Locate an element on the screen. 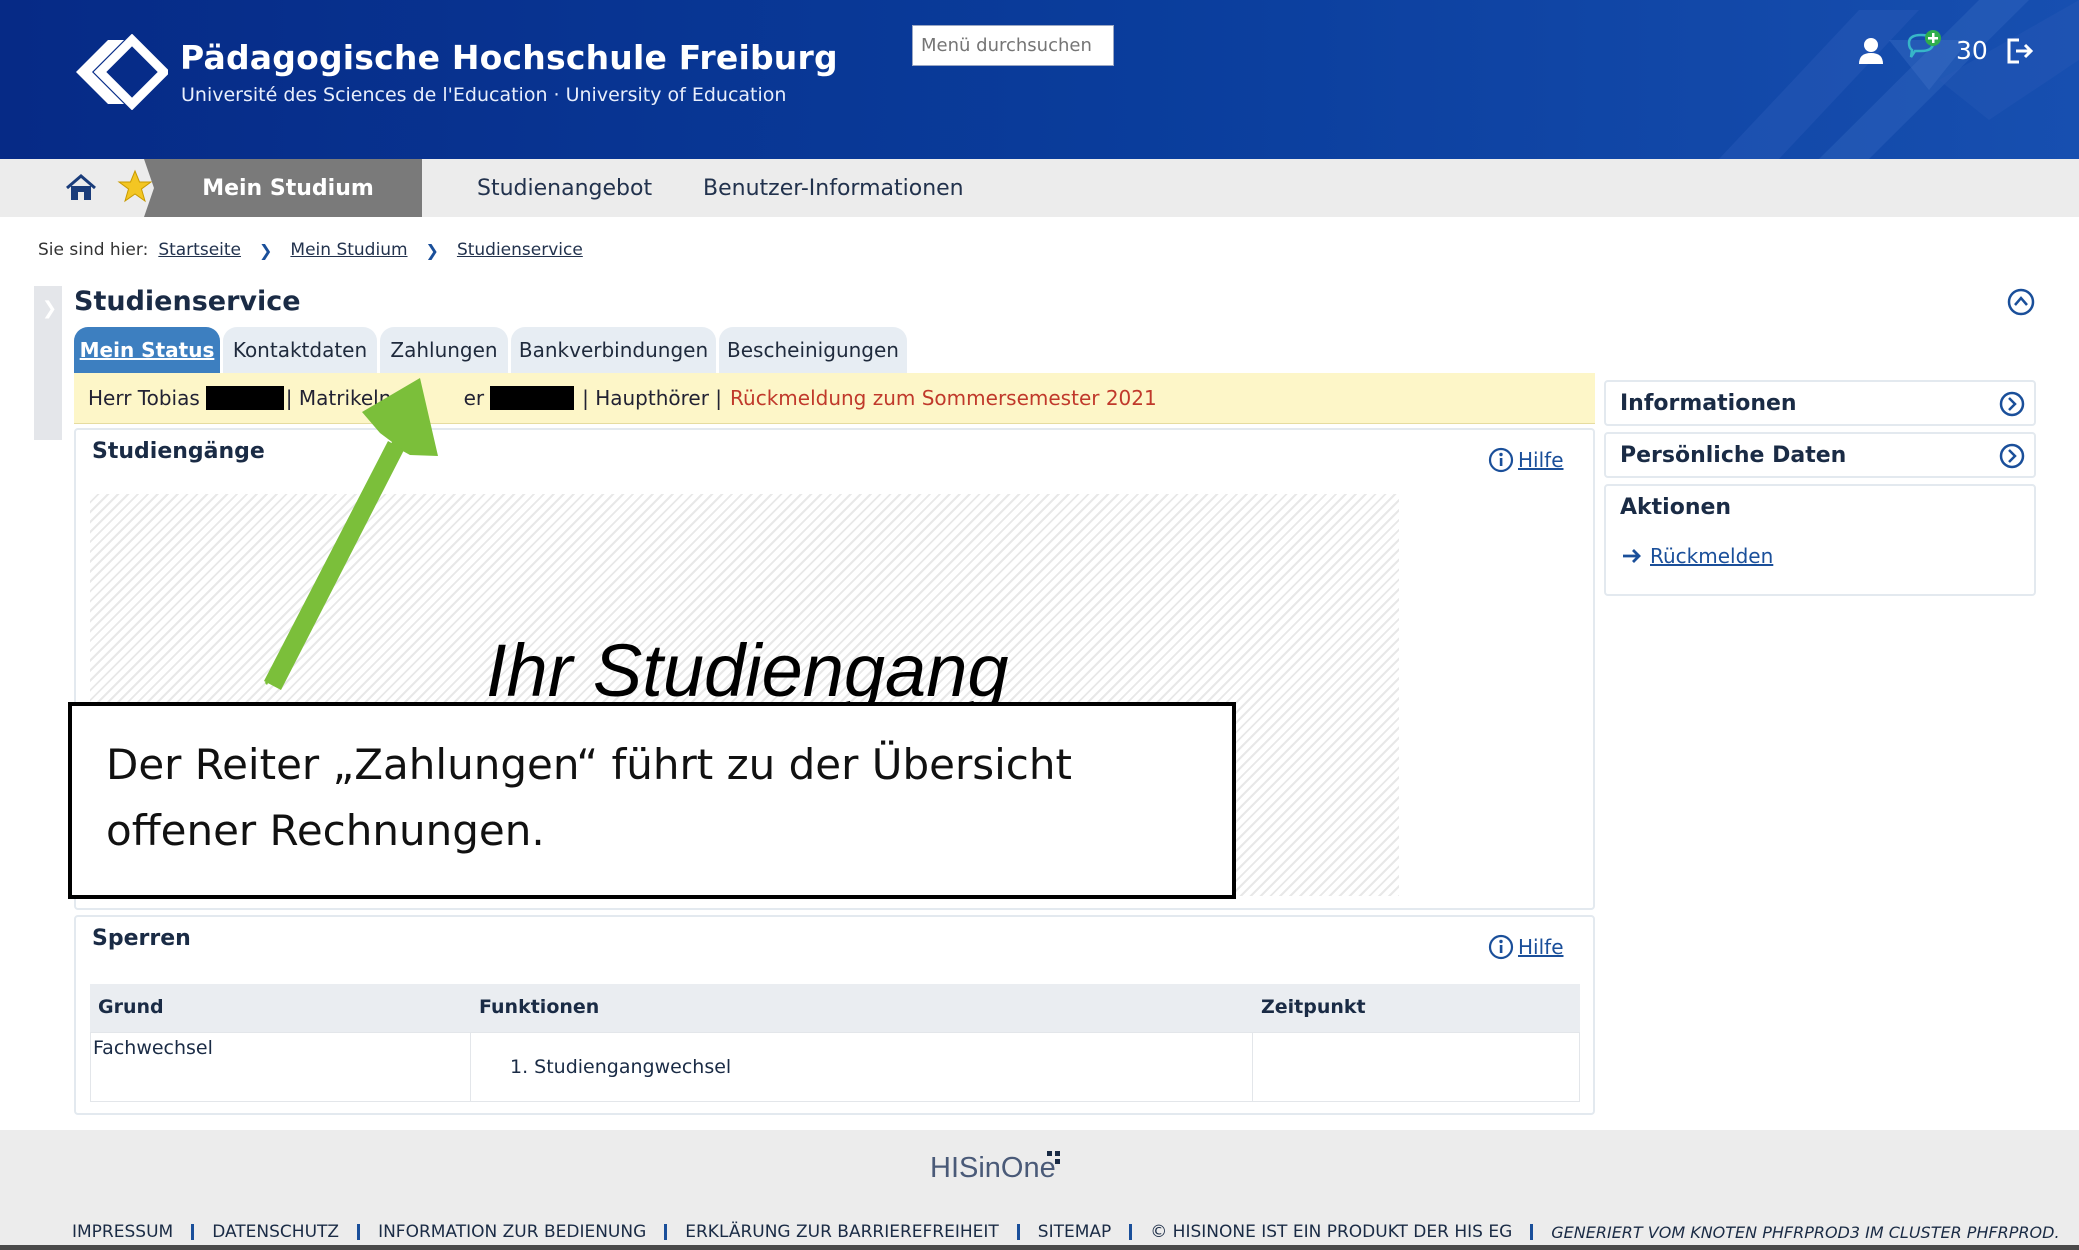  logout-icon is located at coordinates (2020, 51).